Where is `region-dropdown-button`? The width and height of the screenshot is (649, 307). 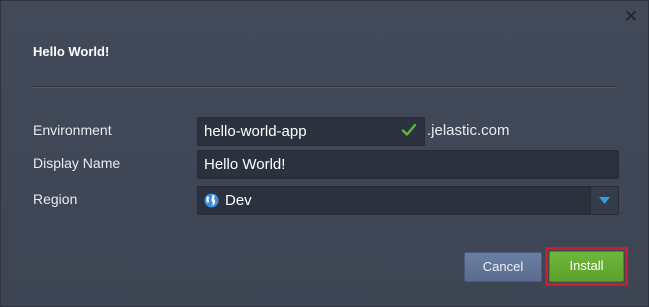 region-dropdown-button is located at coordinates (604, 200).